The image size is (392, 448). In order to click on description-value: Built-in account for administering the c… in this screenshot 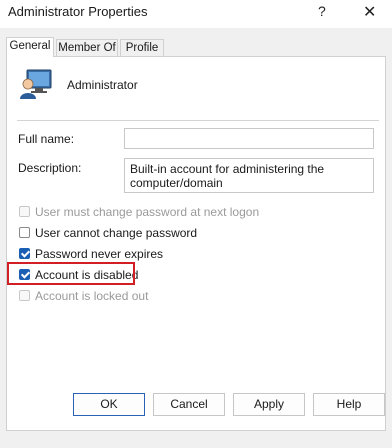, I will do `click(227, 176)`.